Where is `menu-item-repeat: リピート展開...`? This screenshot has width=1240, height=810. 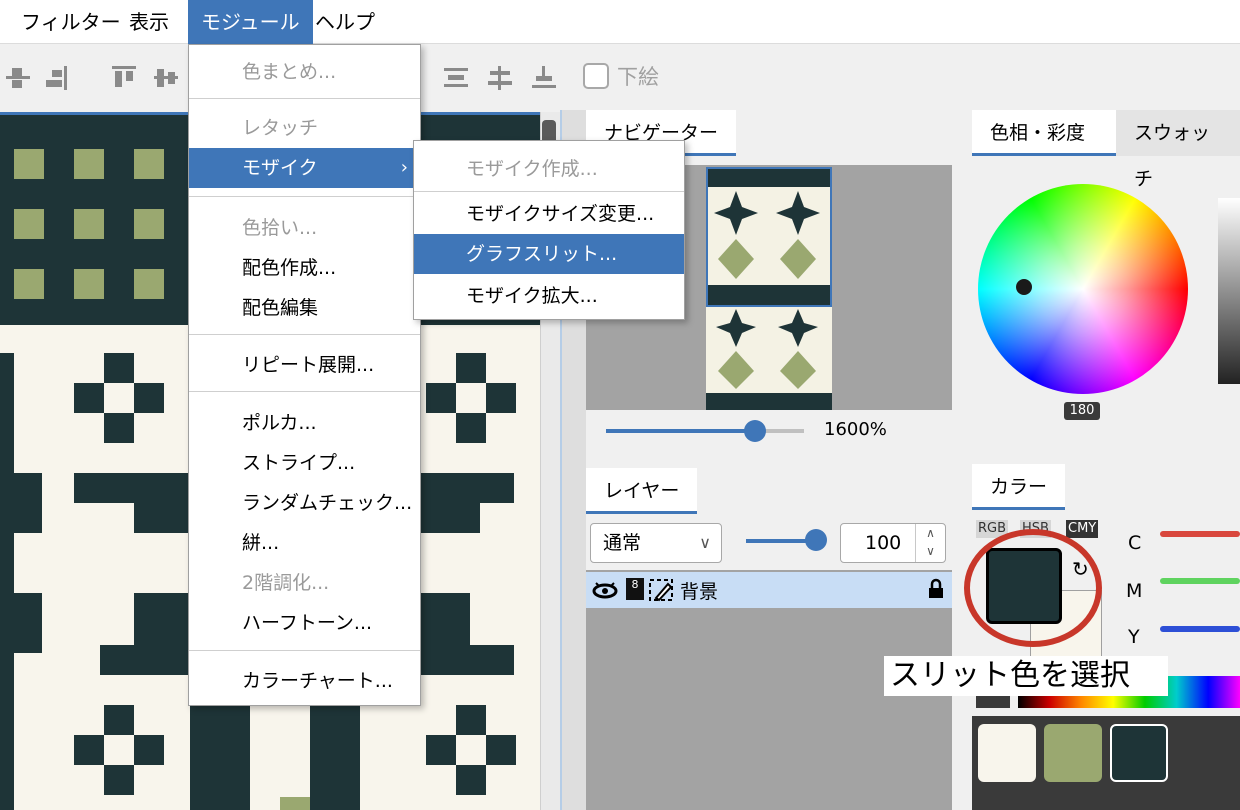
menu-item-repeat: リピート展開... is located at coordinates (304, 365).